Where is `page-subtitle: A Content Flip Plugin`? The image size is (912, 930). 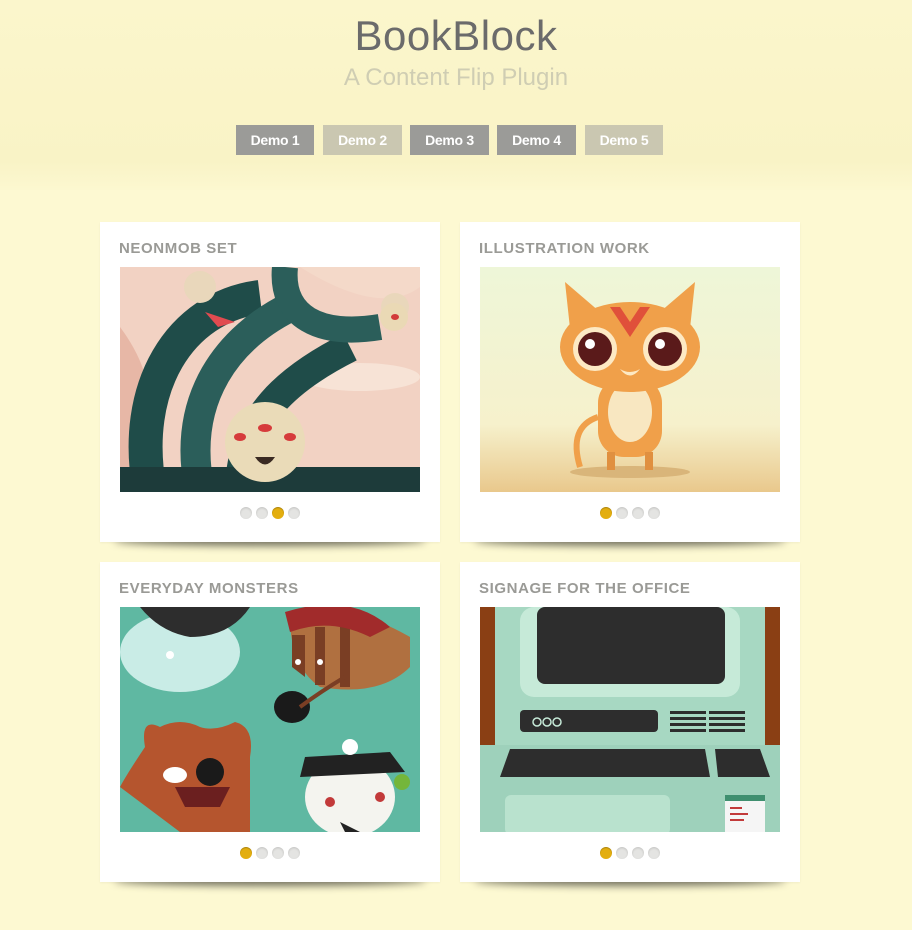 page-subtitle: A Content Flip Plugin is located at coordinates (456, 77).